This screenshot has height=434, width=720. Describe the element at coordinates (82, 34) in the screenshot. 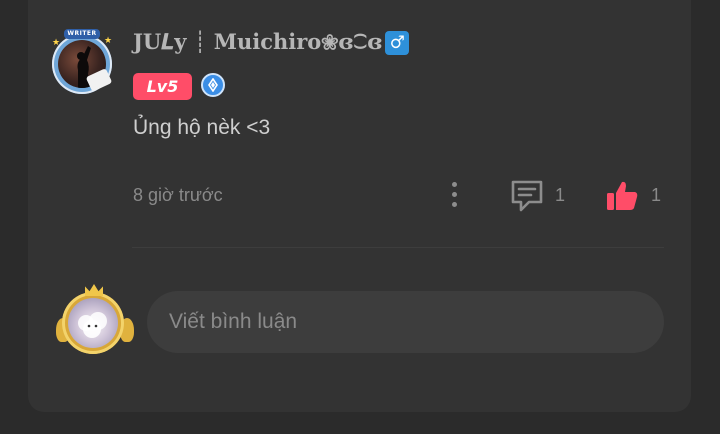

I see `avatar-frame-tag: WRITER` at that location.